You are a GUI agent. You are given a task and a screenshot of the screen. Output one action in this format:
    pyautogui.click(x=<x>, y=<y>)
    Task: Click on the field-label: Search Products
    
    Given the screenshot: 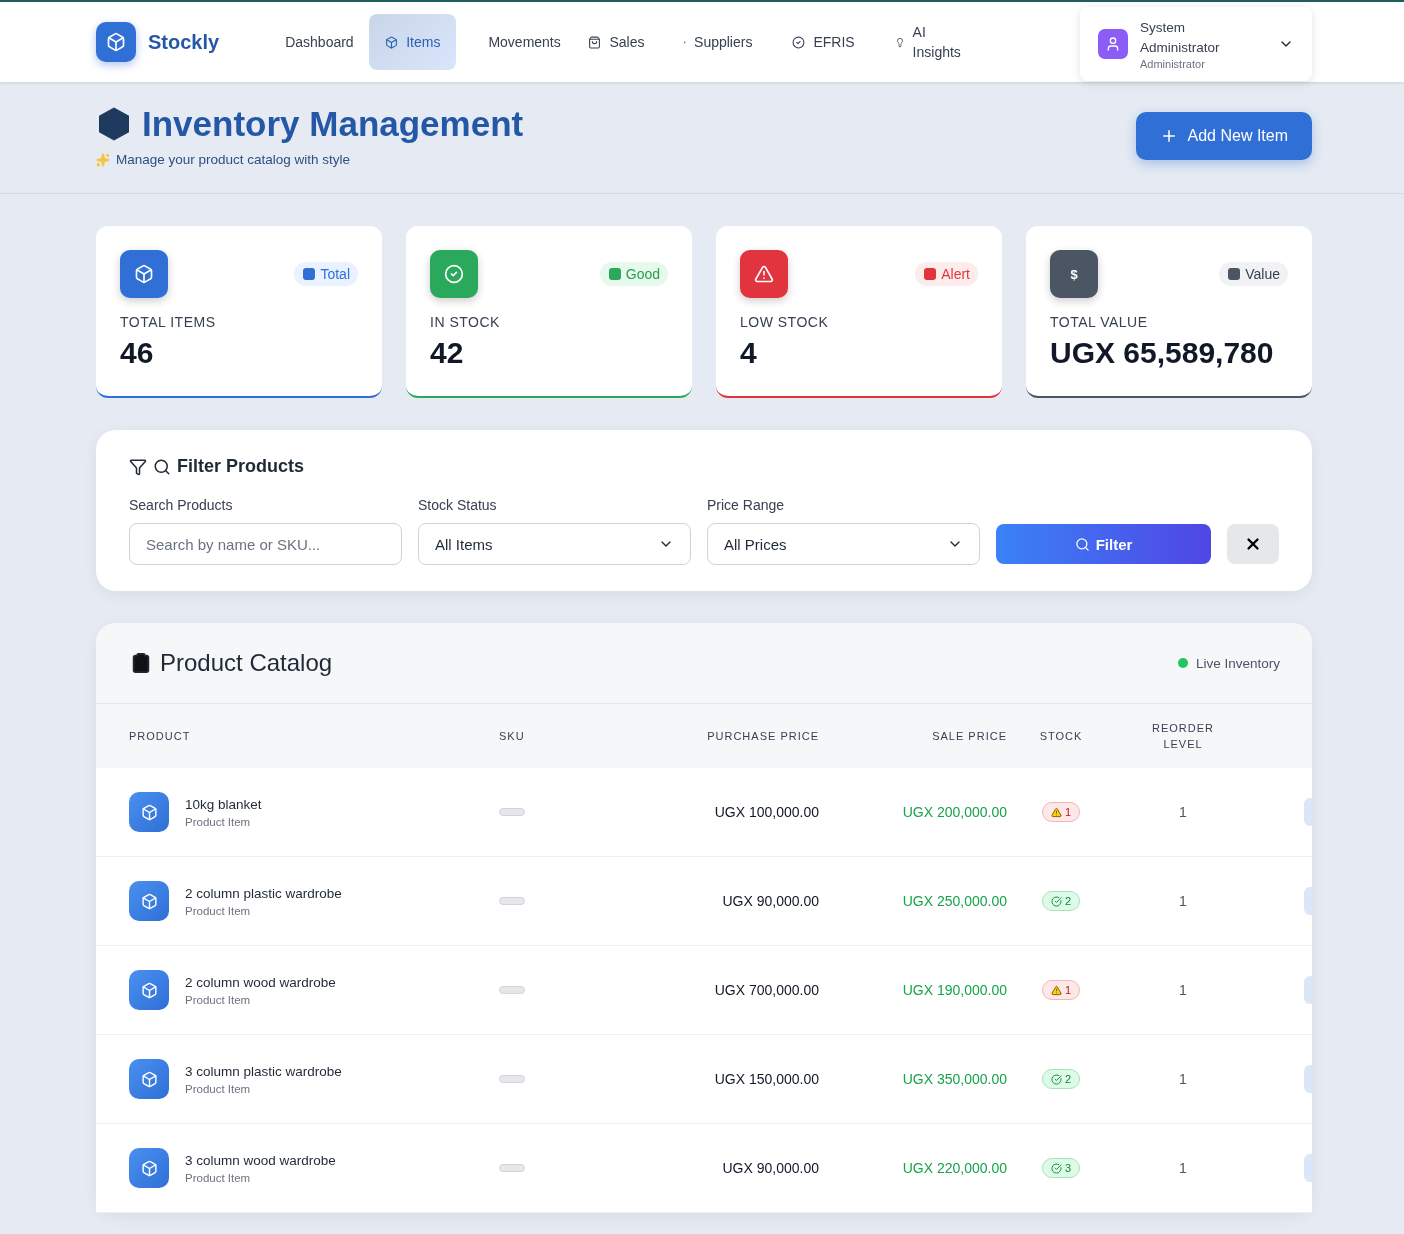 What is the action you would take?
    pyautogui.click(x=181, y=505)
    